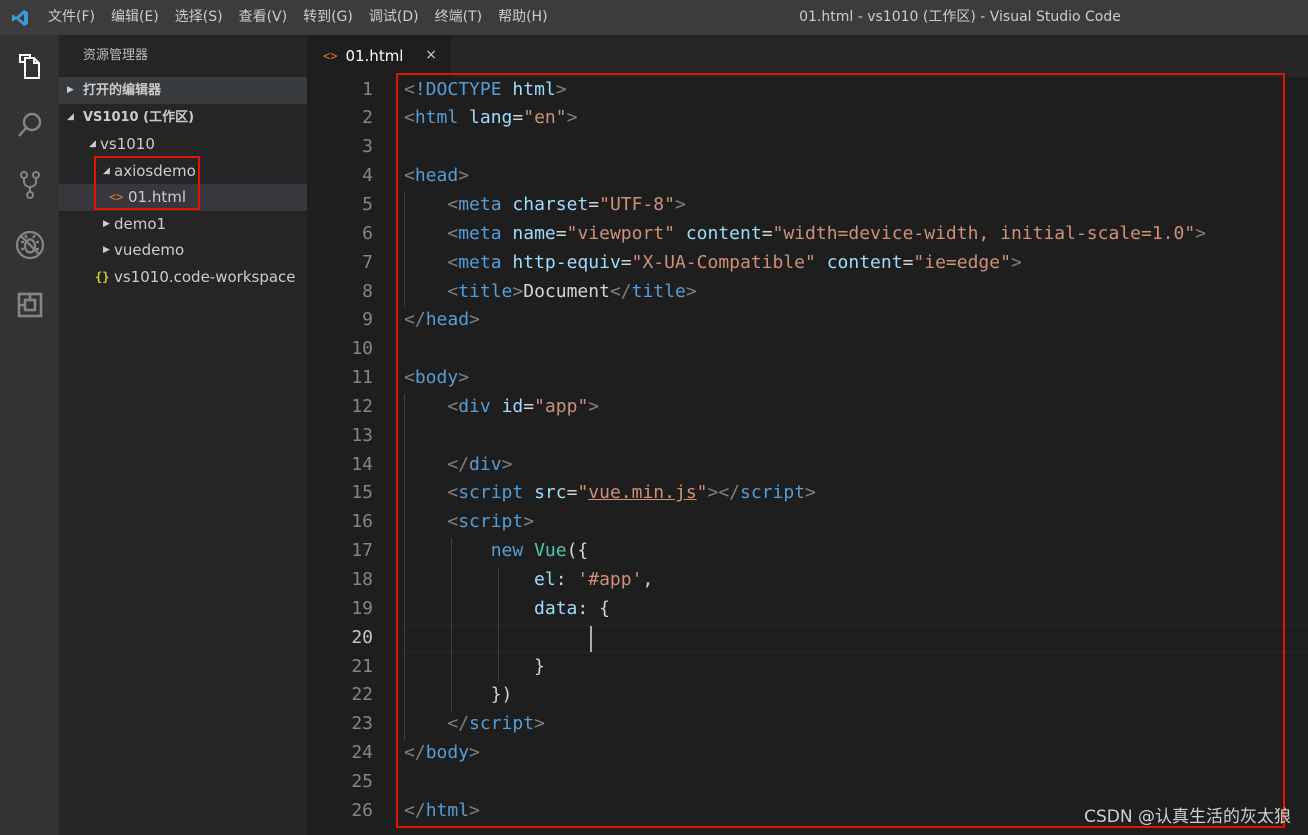 Image resolution: width=1308 pixels, height=835 pixels. I want to click on line-number: 12, so click(362, 406).